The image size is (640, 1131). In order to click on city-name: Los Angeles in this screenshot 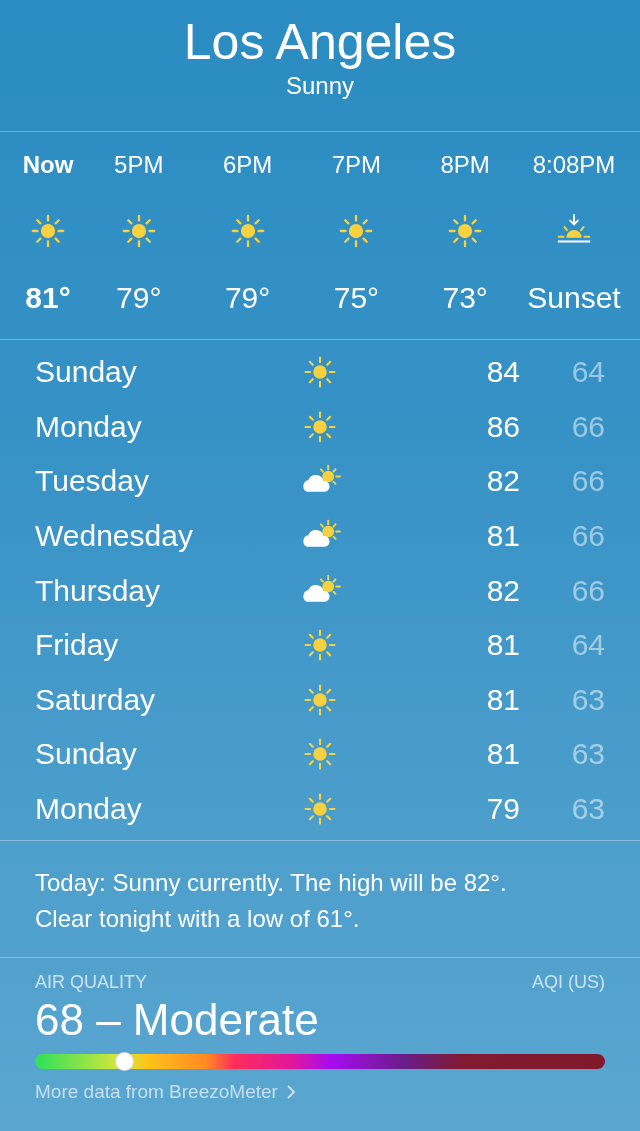, I will do `click(320, 42)`.